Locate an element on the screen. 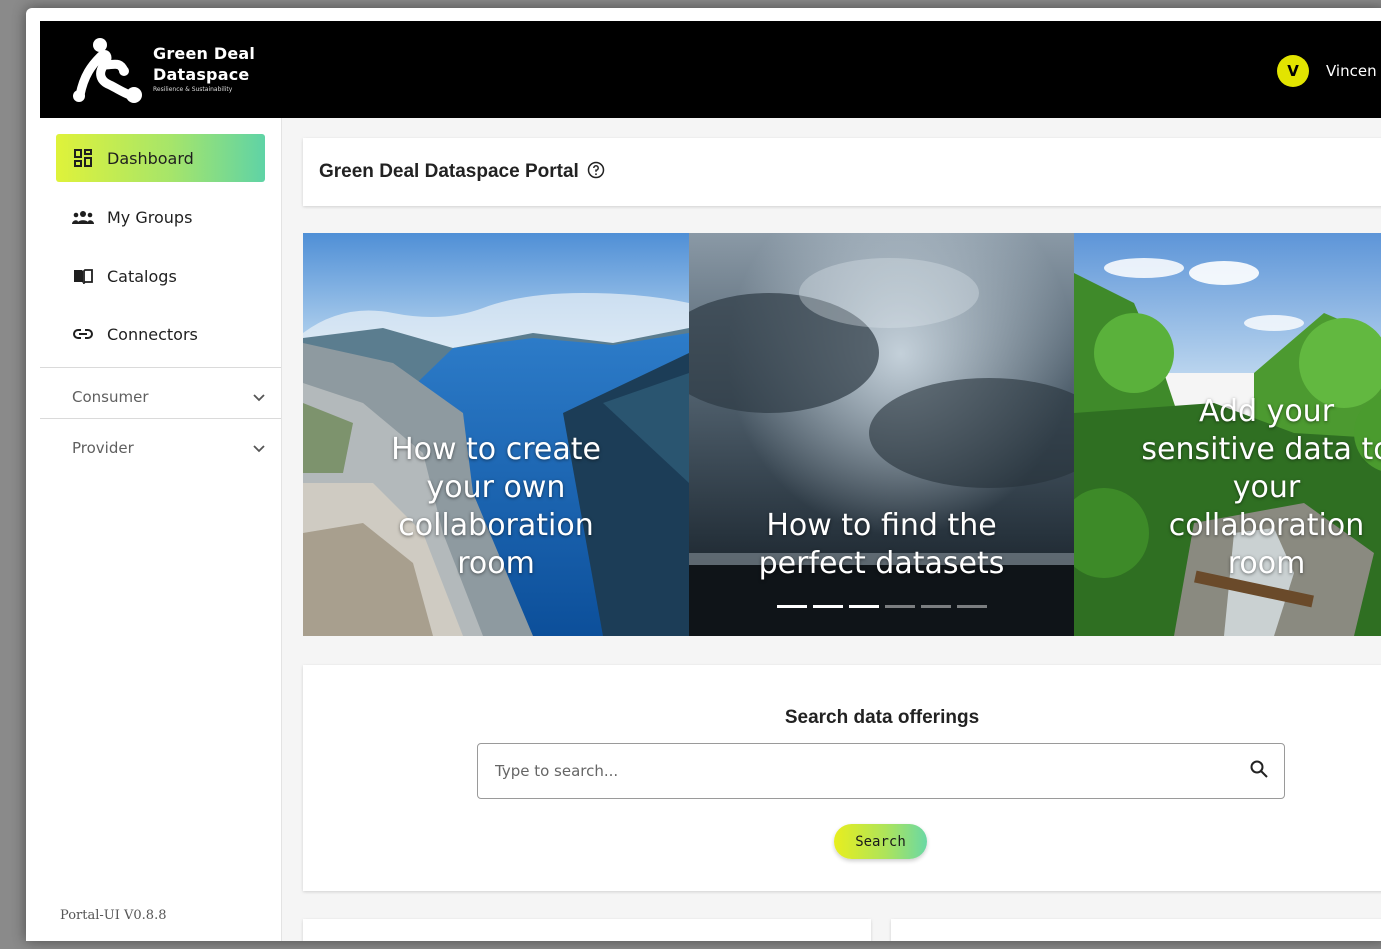  section-label: Provider is located at coordinates (103, 448).